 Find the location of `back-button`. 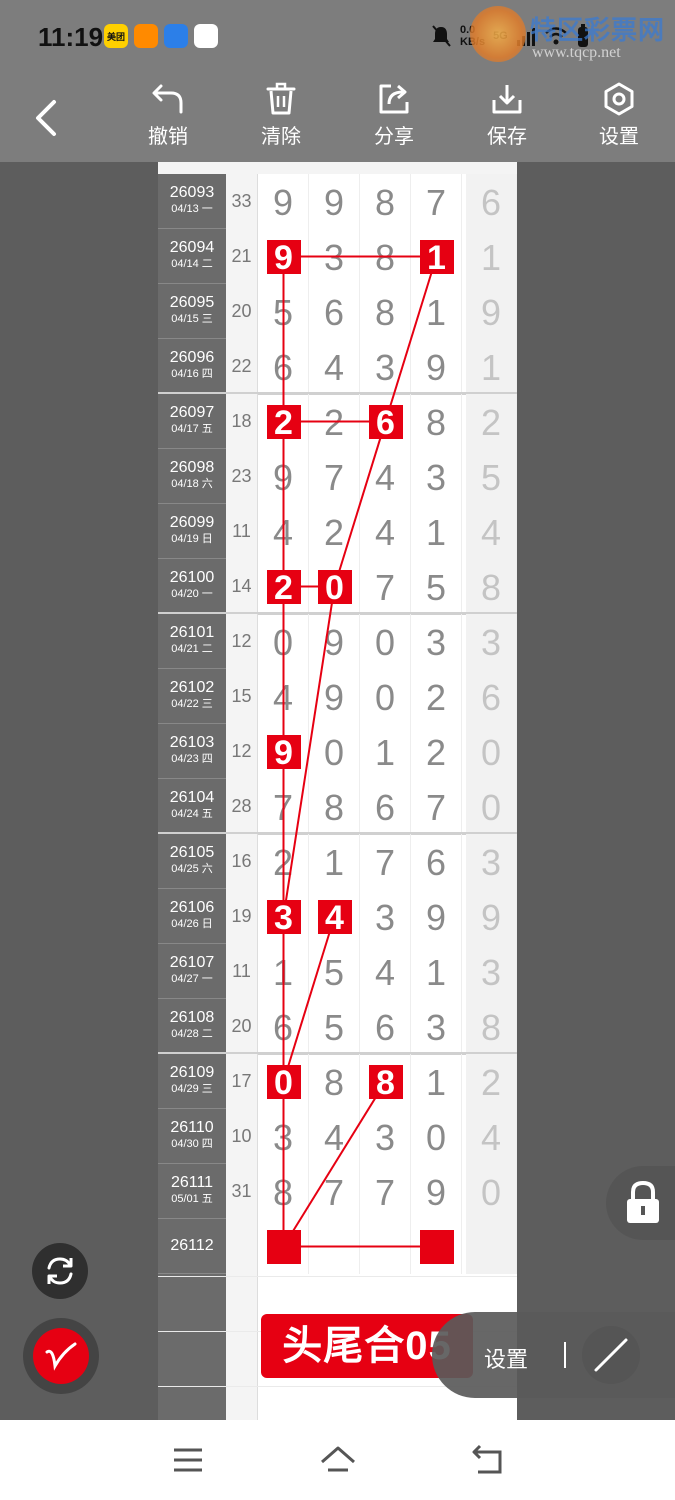

back-button is located at coordinates (48, 118).